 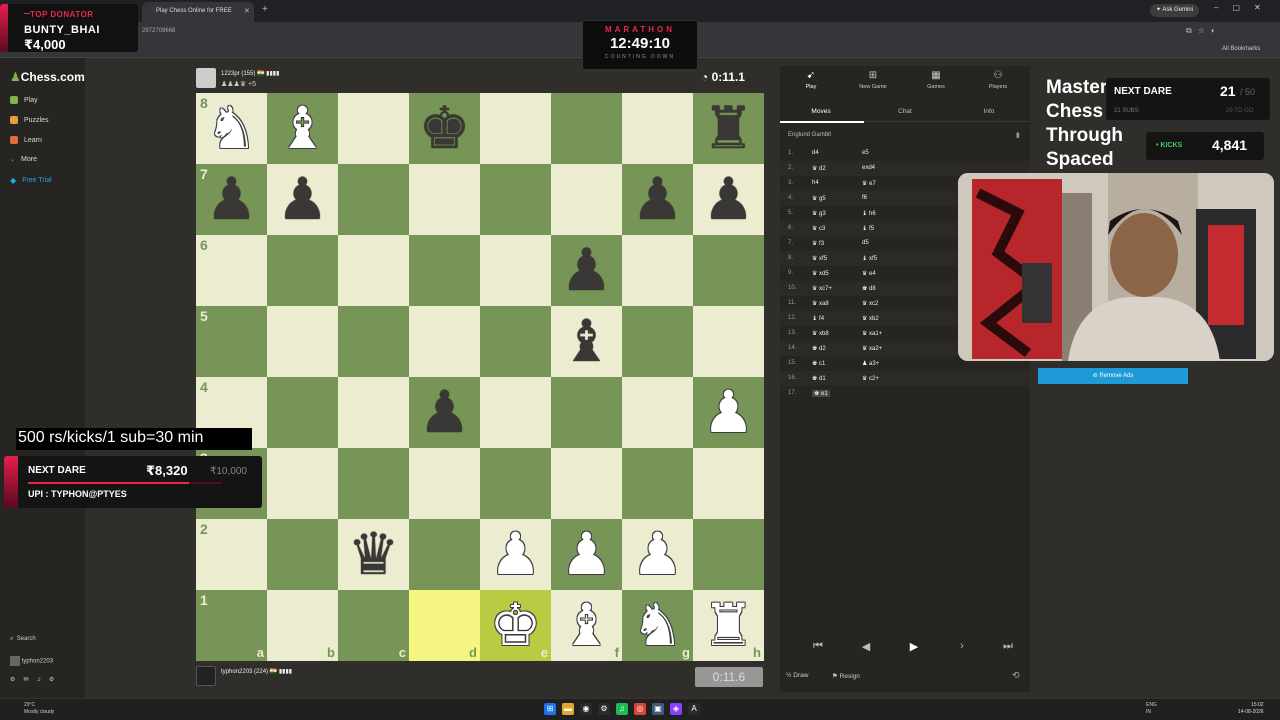 What do you see at coordinates (820, 333) in the screenshot?
I see `white-move: ♛ xb8` at bounding box center [820, 333].